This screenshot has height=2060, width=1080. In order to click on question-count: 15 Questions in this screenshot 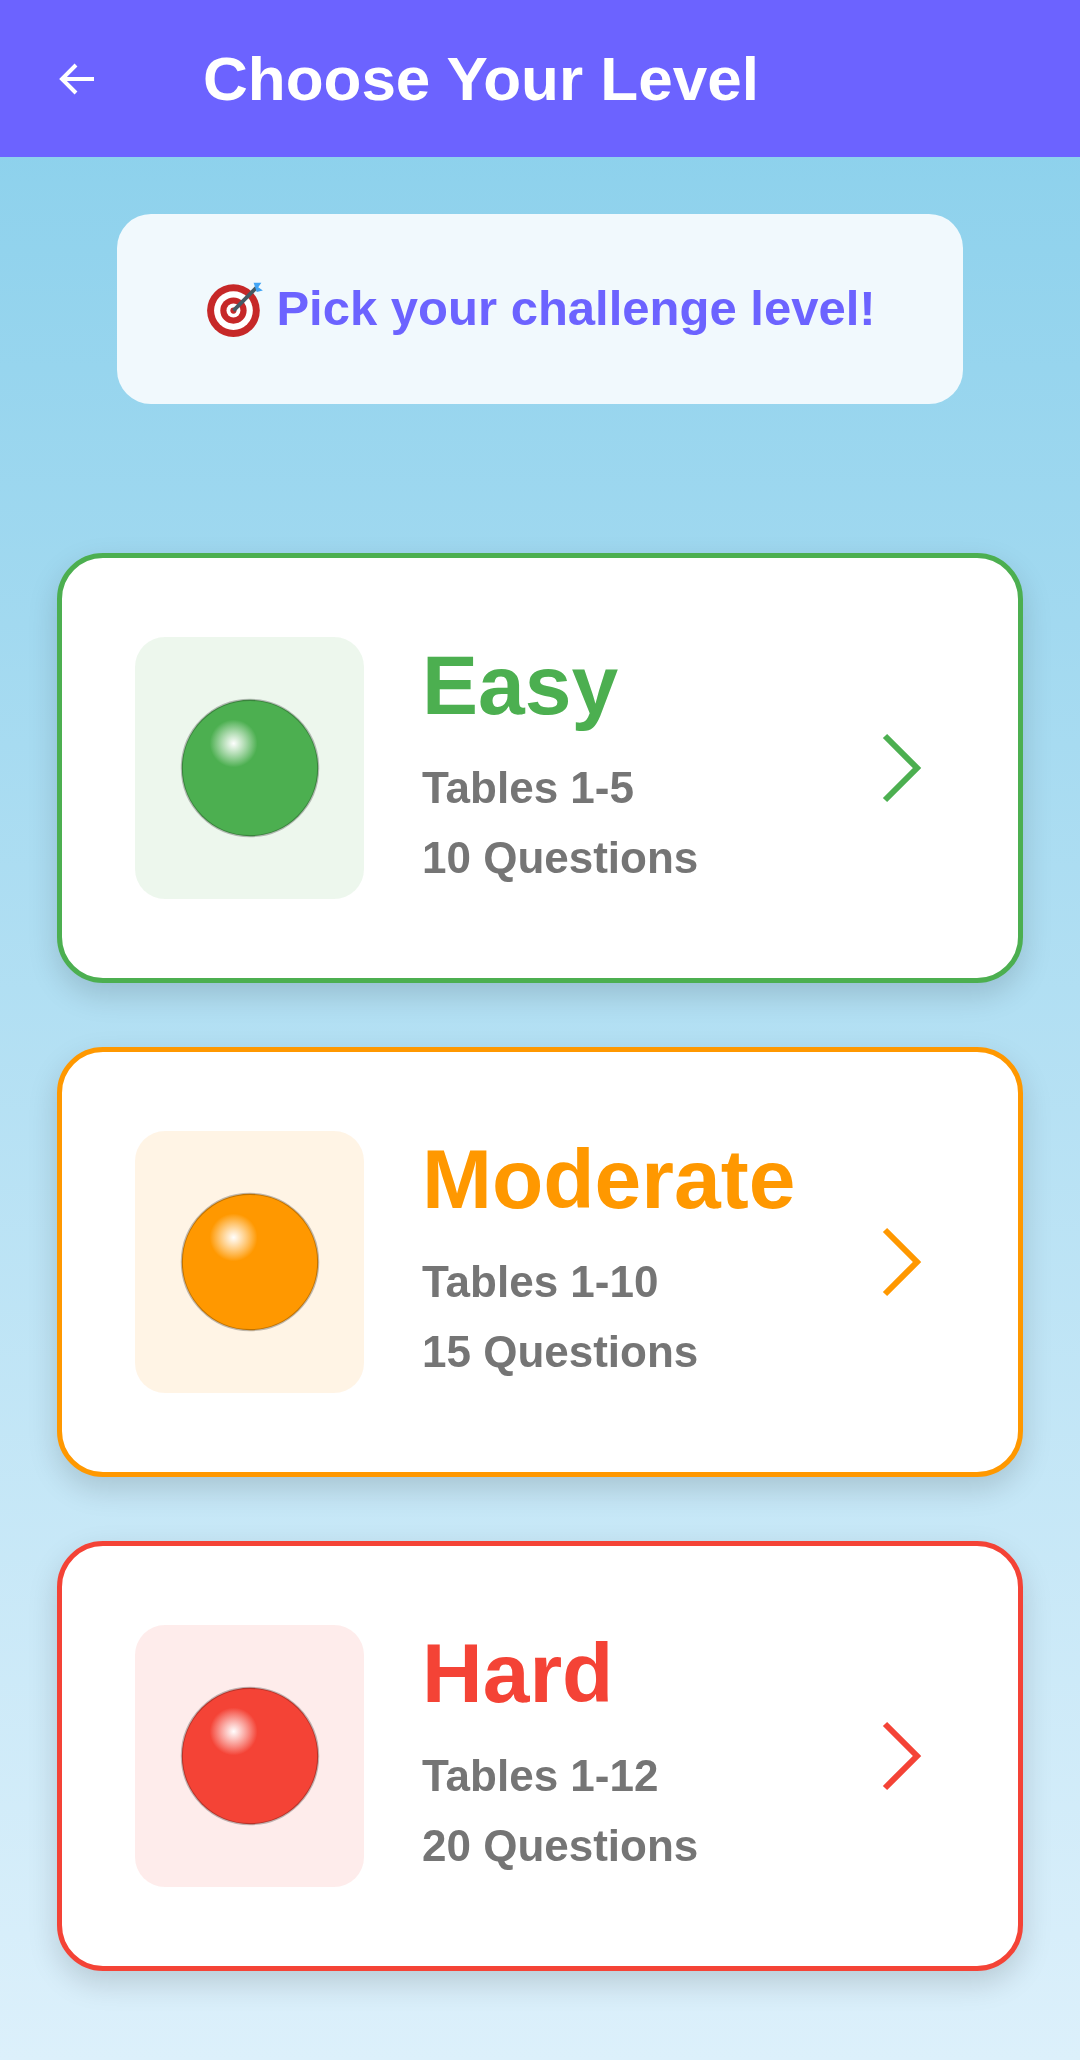, I will do `click(561, 1352)`.